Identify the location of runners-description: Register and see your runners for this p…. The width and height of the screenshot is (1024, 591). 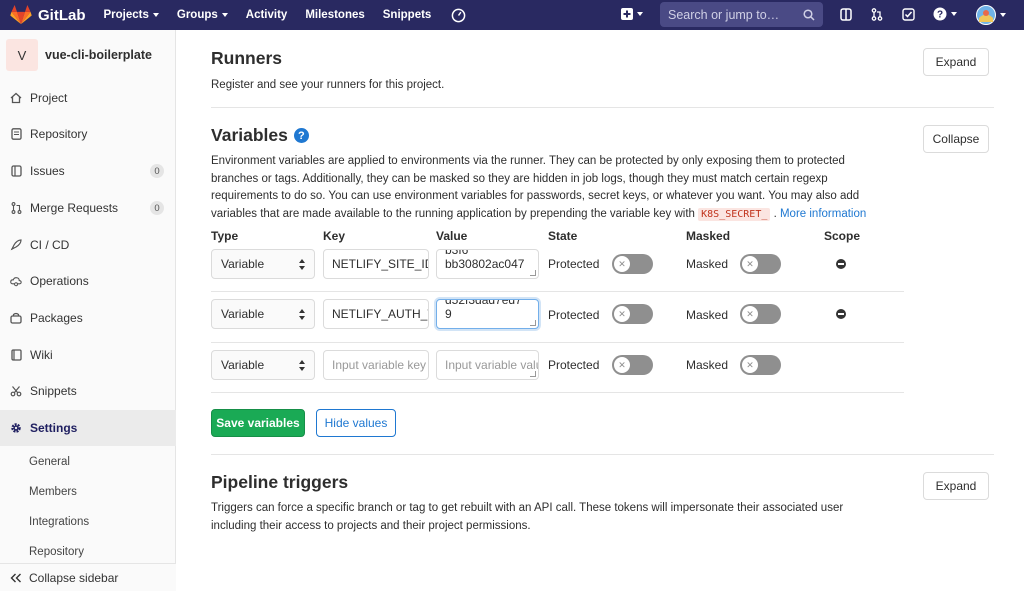
(328, 85).